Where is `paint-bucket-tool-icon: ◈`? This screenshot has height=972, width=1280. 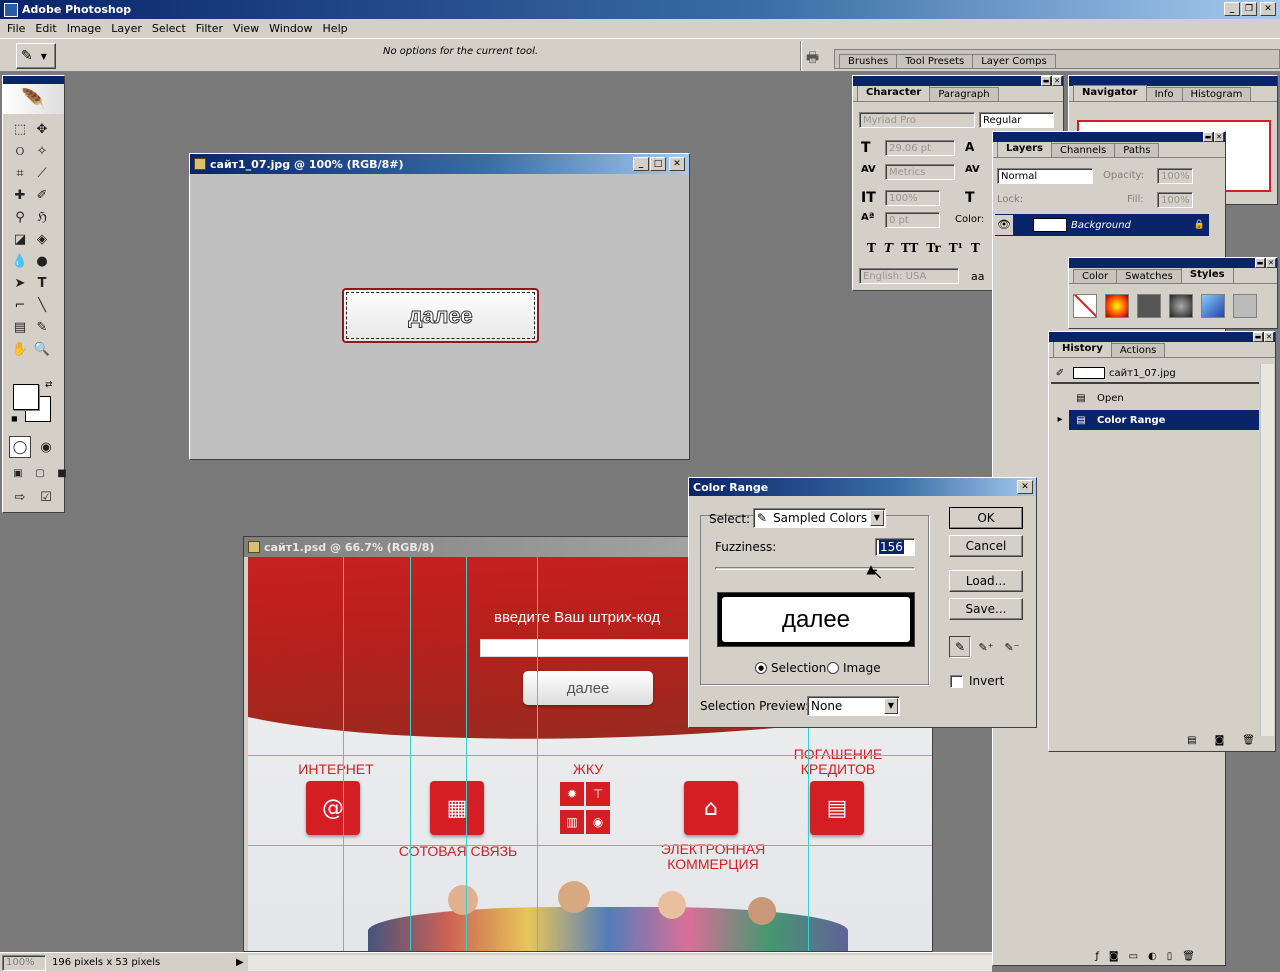 paint-bucket-tool-icon: ◈ is located at coordinates (42, 239).